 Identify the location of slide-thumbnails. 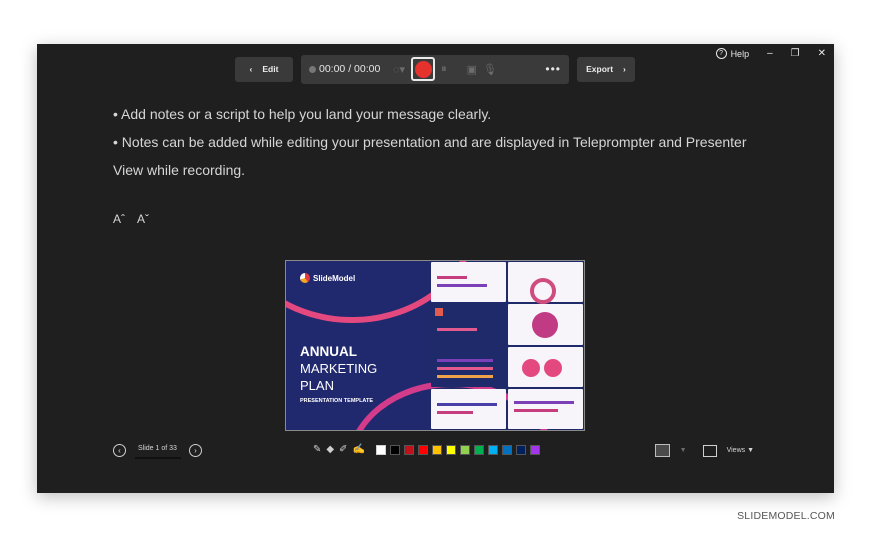
(507, 345).